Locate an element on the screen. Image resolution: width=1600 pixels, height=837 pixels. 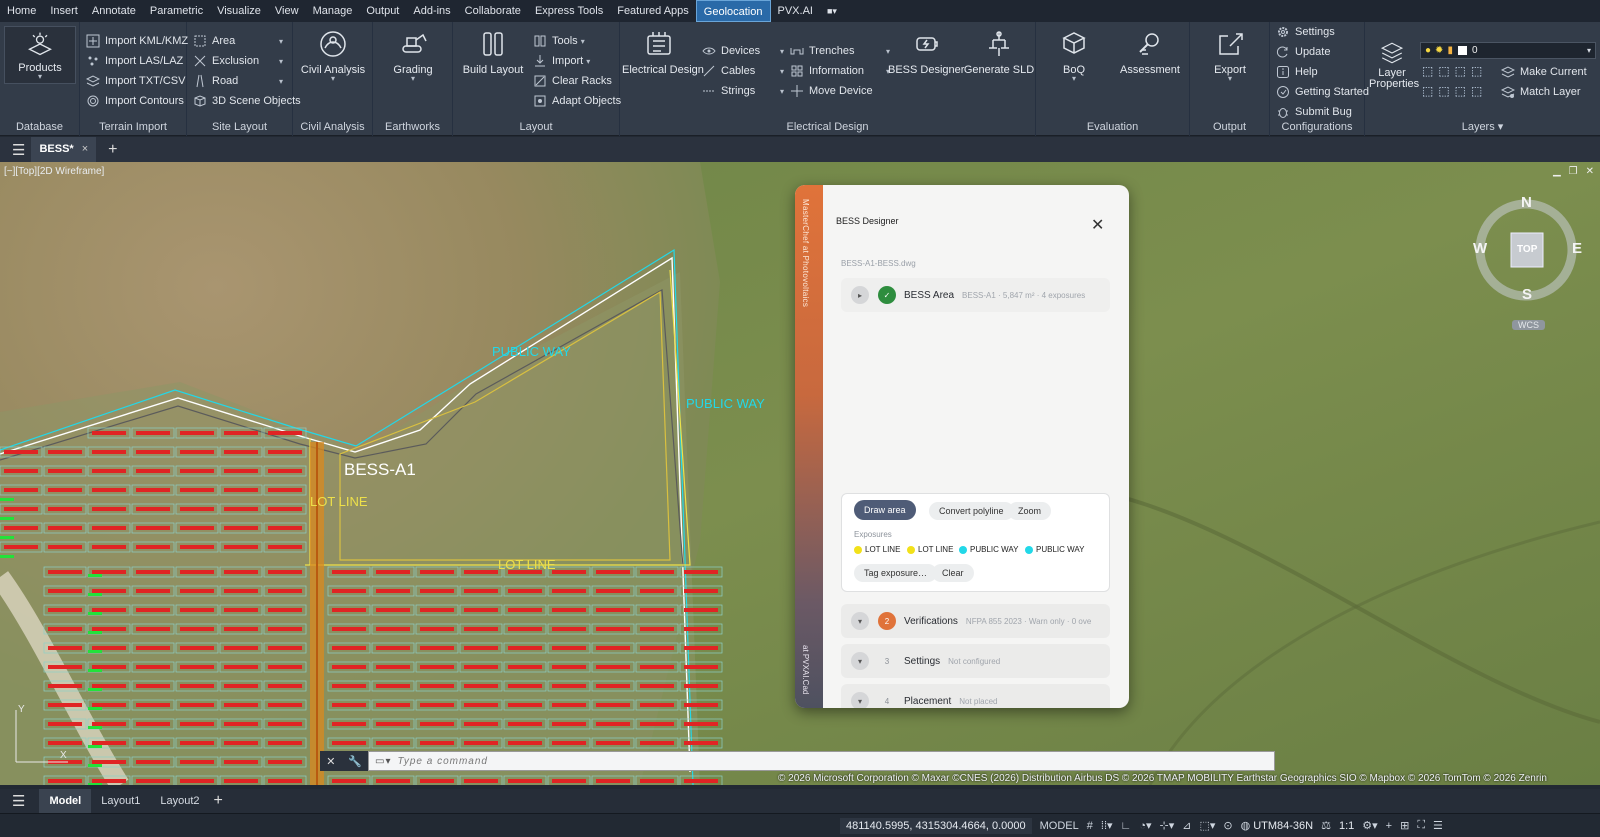
scale-readout: 1:1 is located at coordinates (1346, 826).